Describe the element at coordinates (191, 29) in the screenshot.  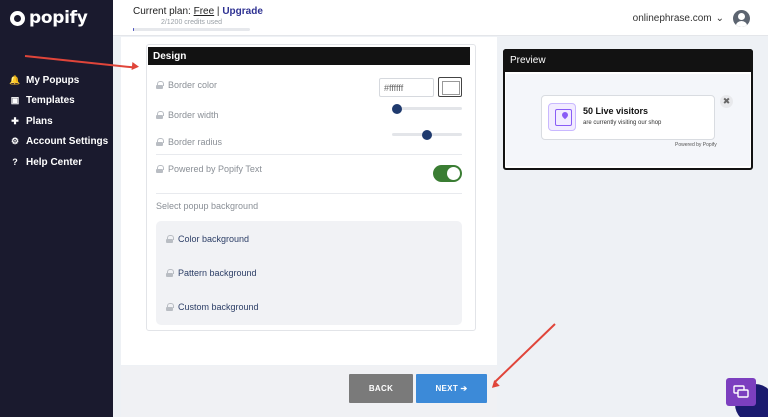
I see `credits-progress-bar` at that location.